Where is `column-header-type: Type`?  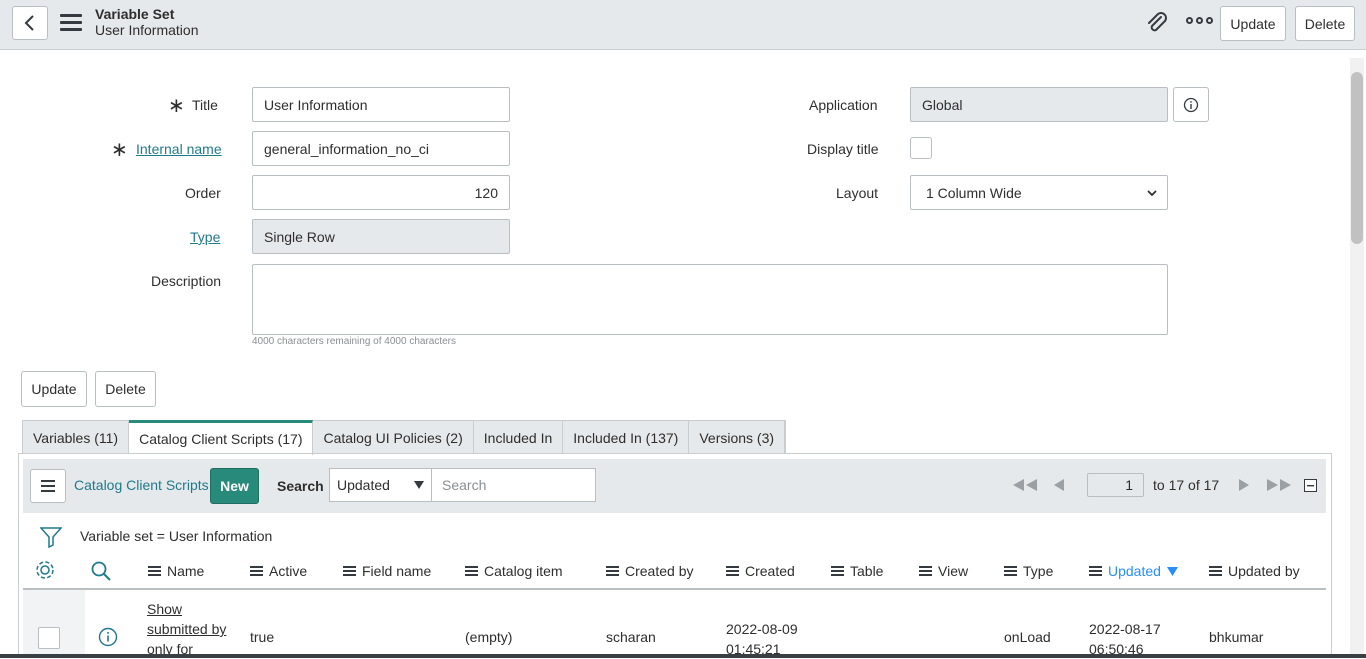
column-header-type: Type is located at coordinates (1028, 571).